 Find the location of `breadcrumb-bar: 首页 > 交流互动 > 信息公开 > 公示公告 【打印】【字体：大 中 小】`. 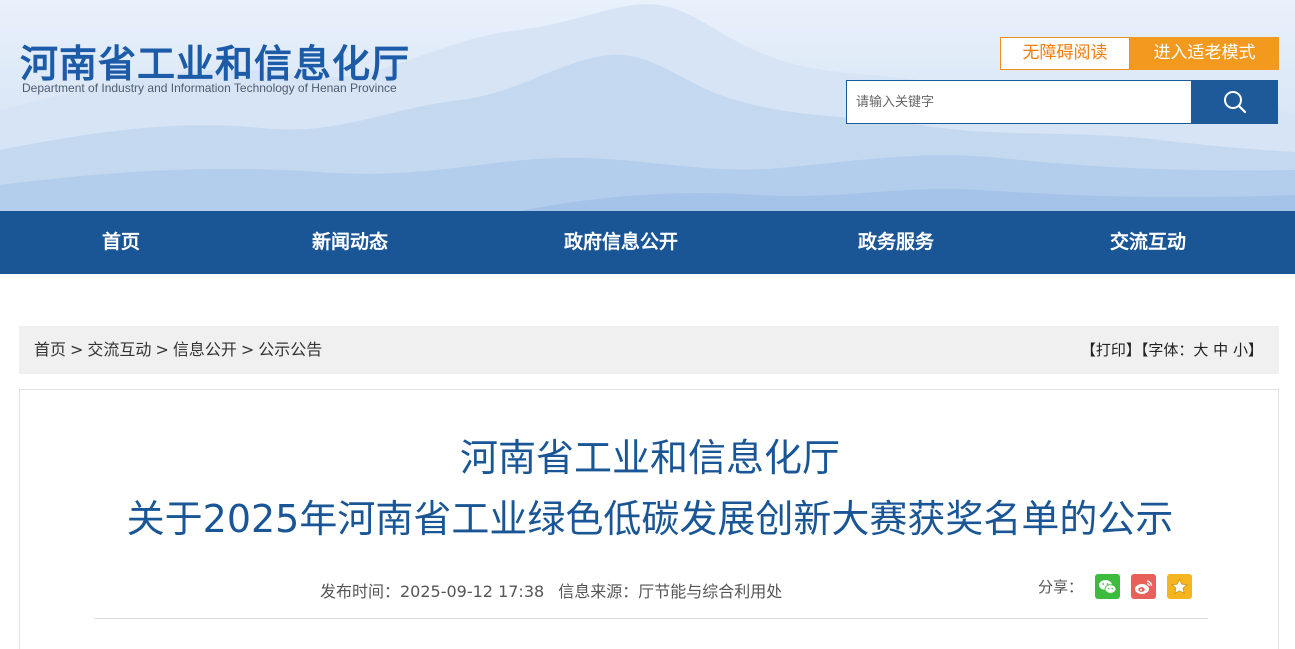

breadcrumb-bar: 首页 > 交流互动 > 信息公开 > 公示公告 【打印】【字体：大 中 小】 is located at coordinates (649, 350).